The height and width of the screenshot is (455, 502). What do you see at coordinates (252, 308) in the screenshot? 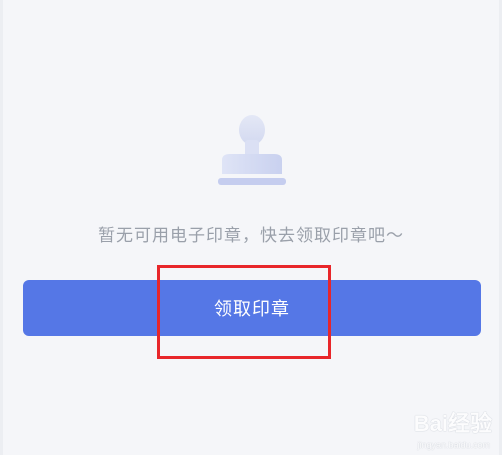
I see `claim-stamp-button: 领取印章` at bounding box center [252, 308].